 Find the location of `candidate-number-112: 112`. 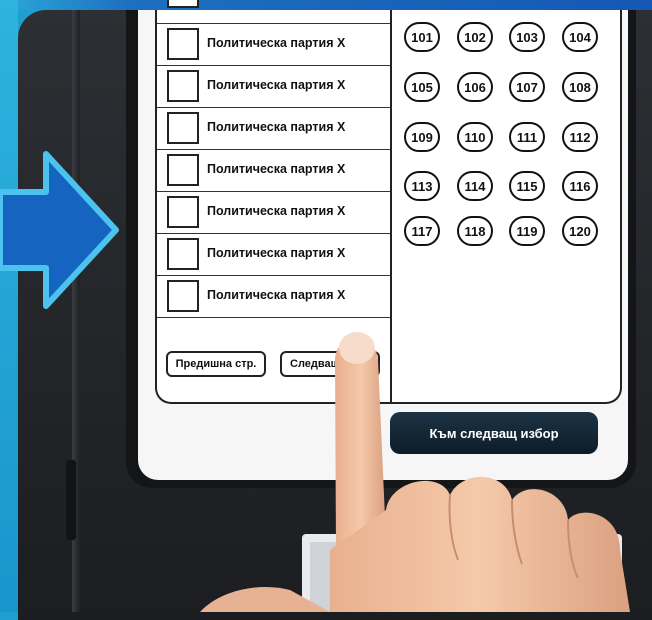

candidate-number-112: 112 is located at coordinates (580, 137).